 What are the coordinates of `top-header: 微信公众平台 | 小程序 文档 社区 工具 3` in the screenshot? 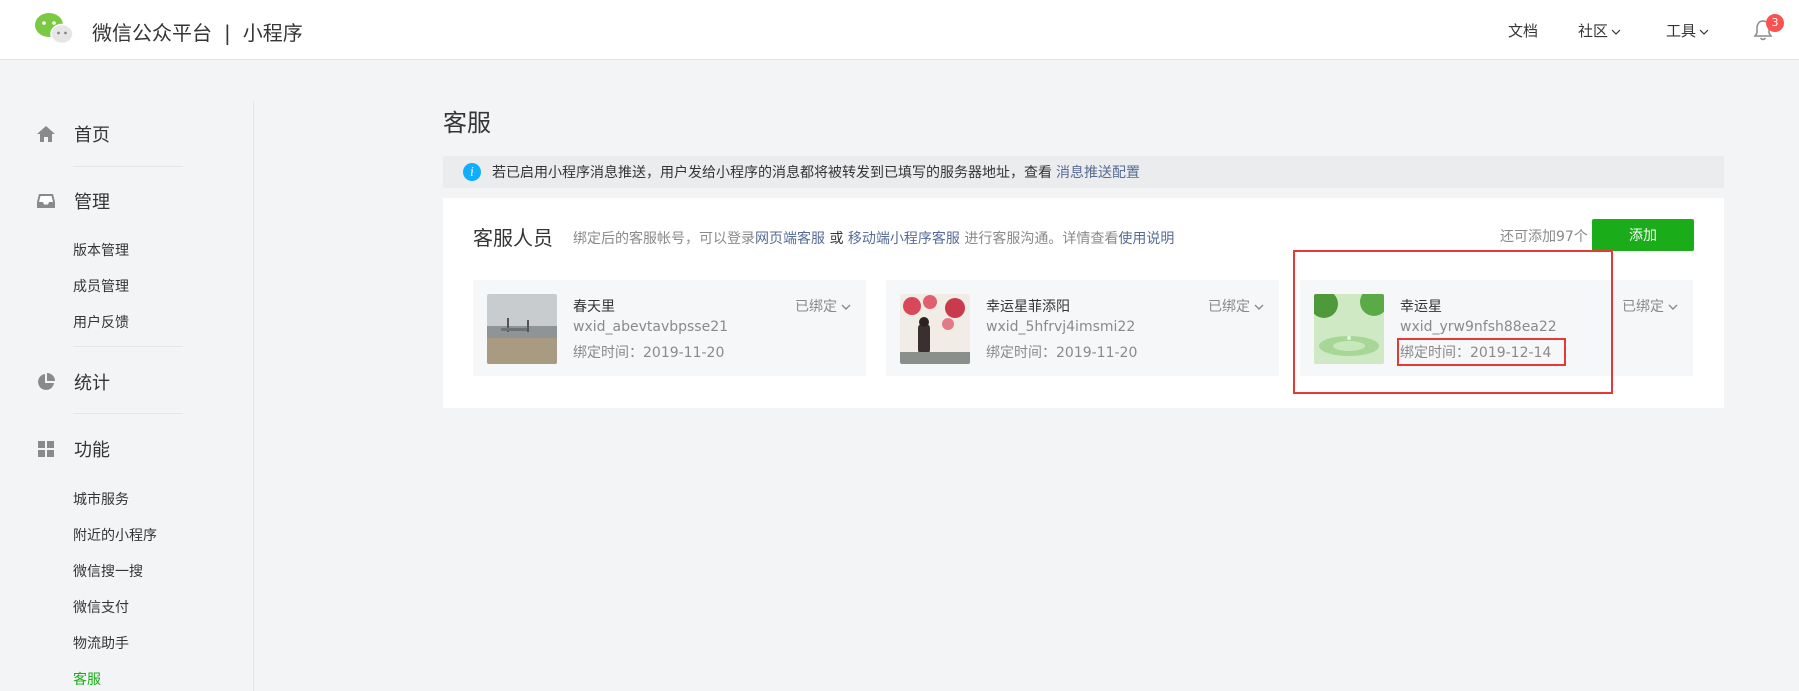 It's located at (899, 30).